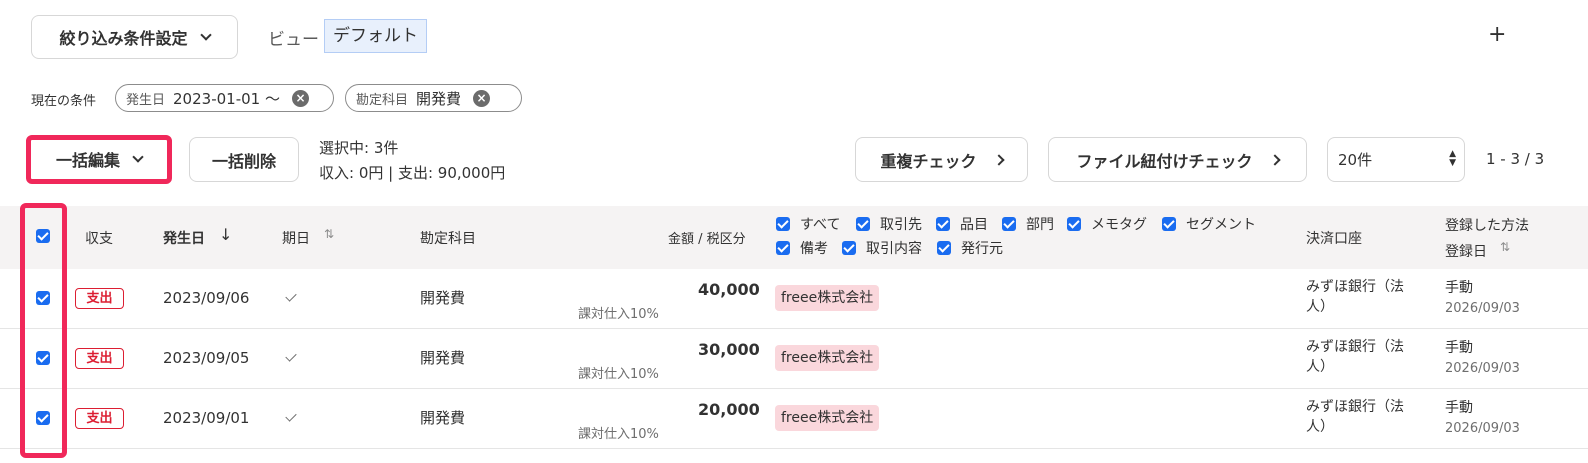  Describe the element at coordinates (729, 289) in the screenshot. I see `row-amount: 40,000` at that location.